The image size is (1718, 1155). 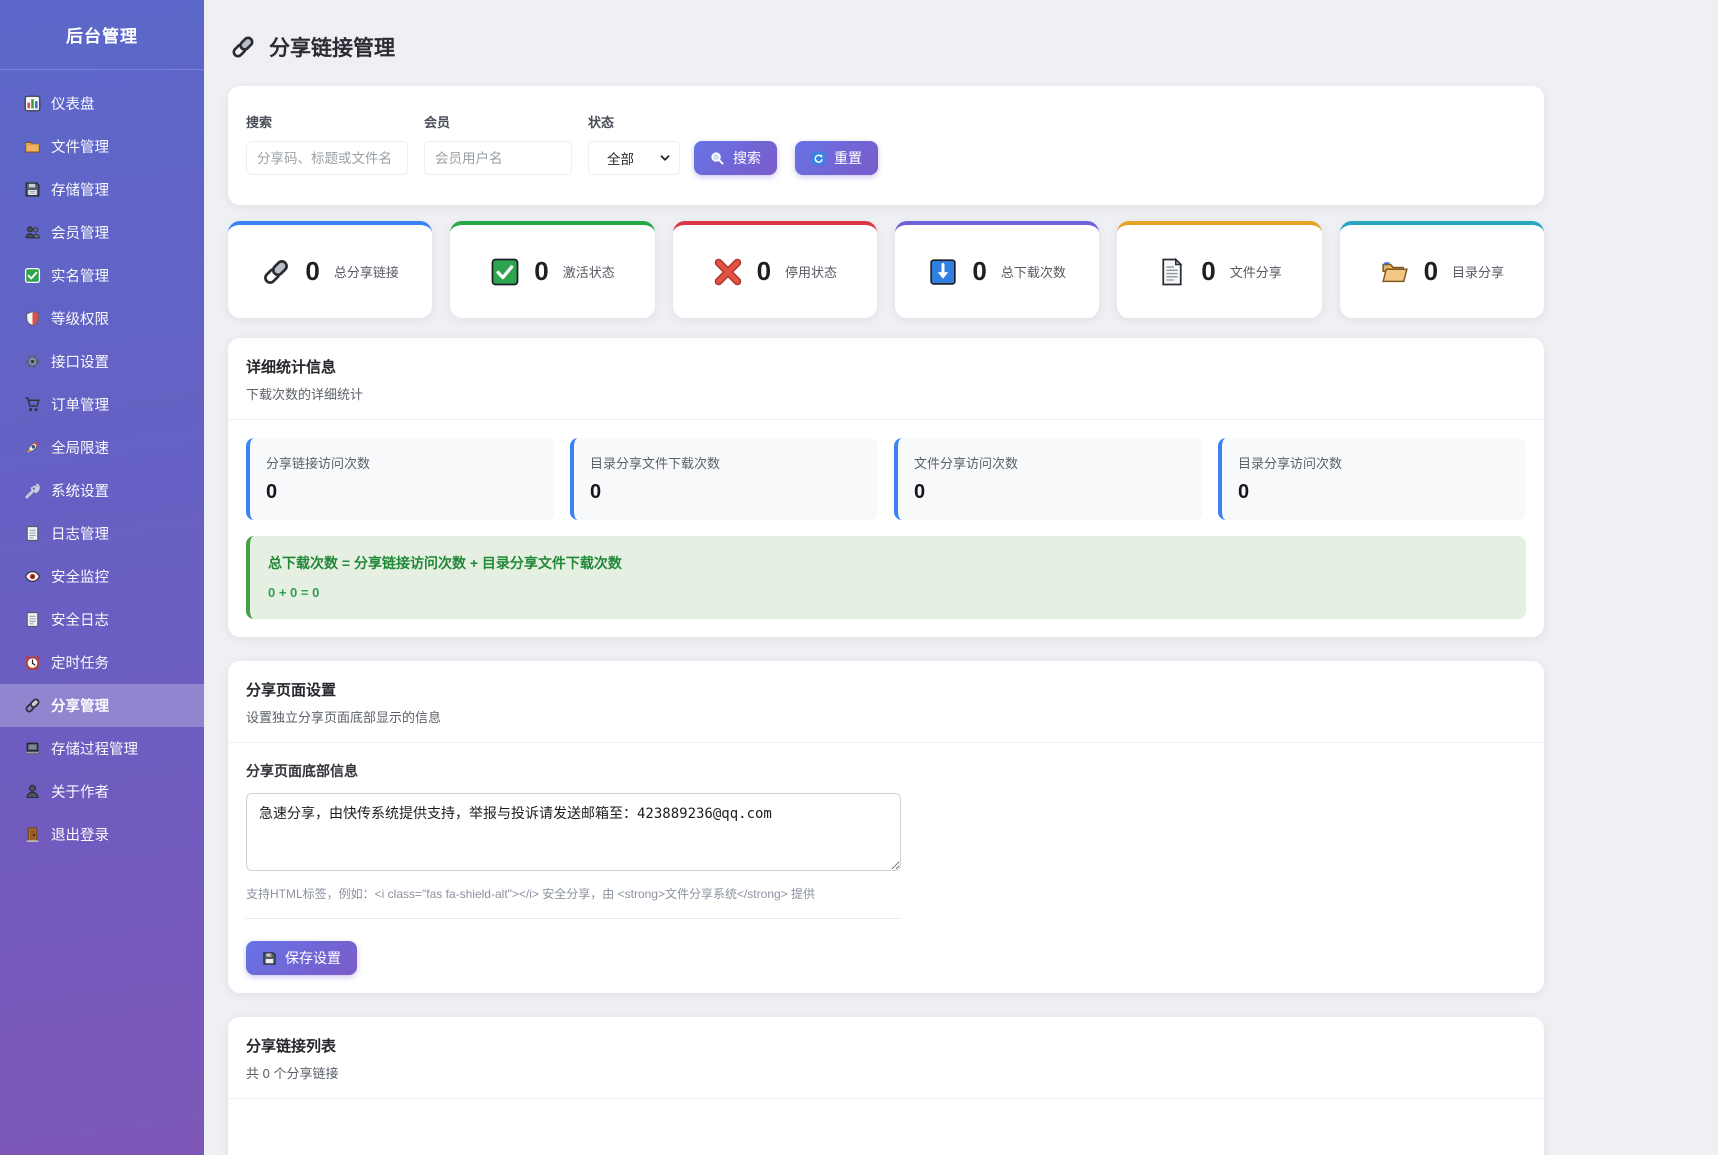 I want to click on stat-box-file-share-visits: 文件分享访问次数 0, so click(x=1048, y=479).